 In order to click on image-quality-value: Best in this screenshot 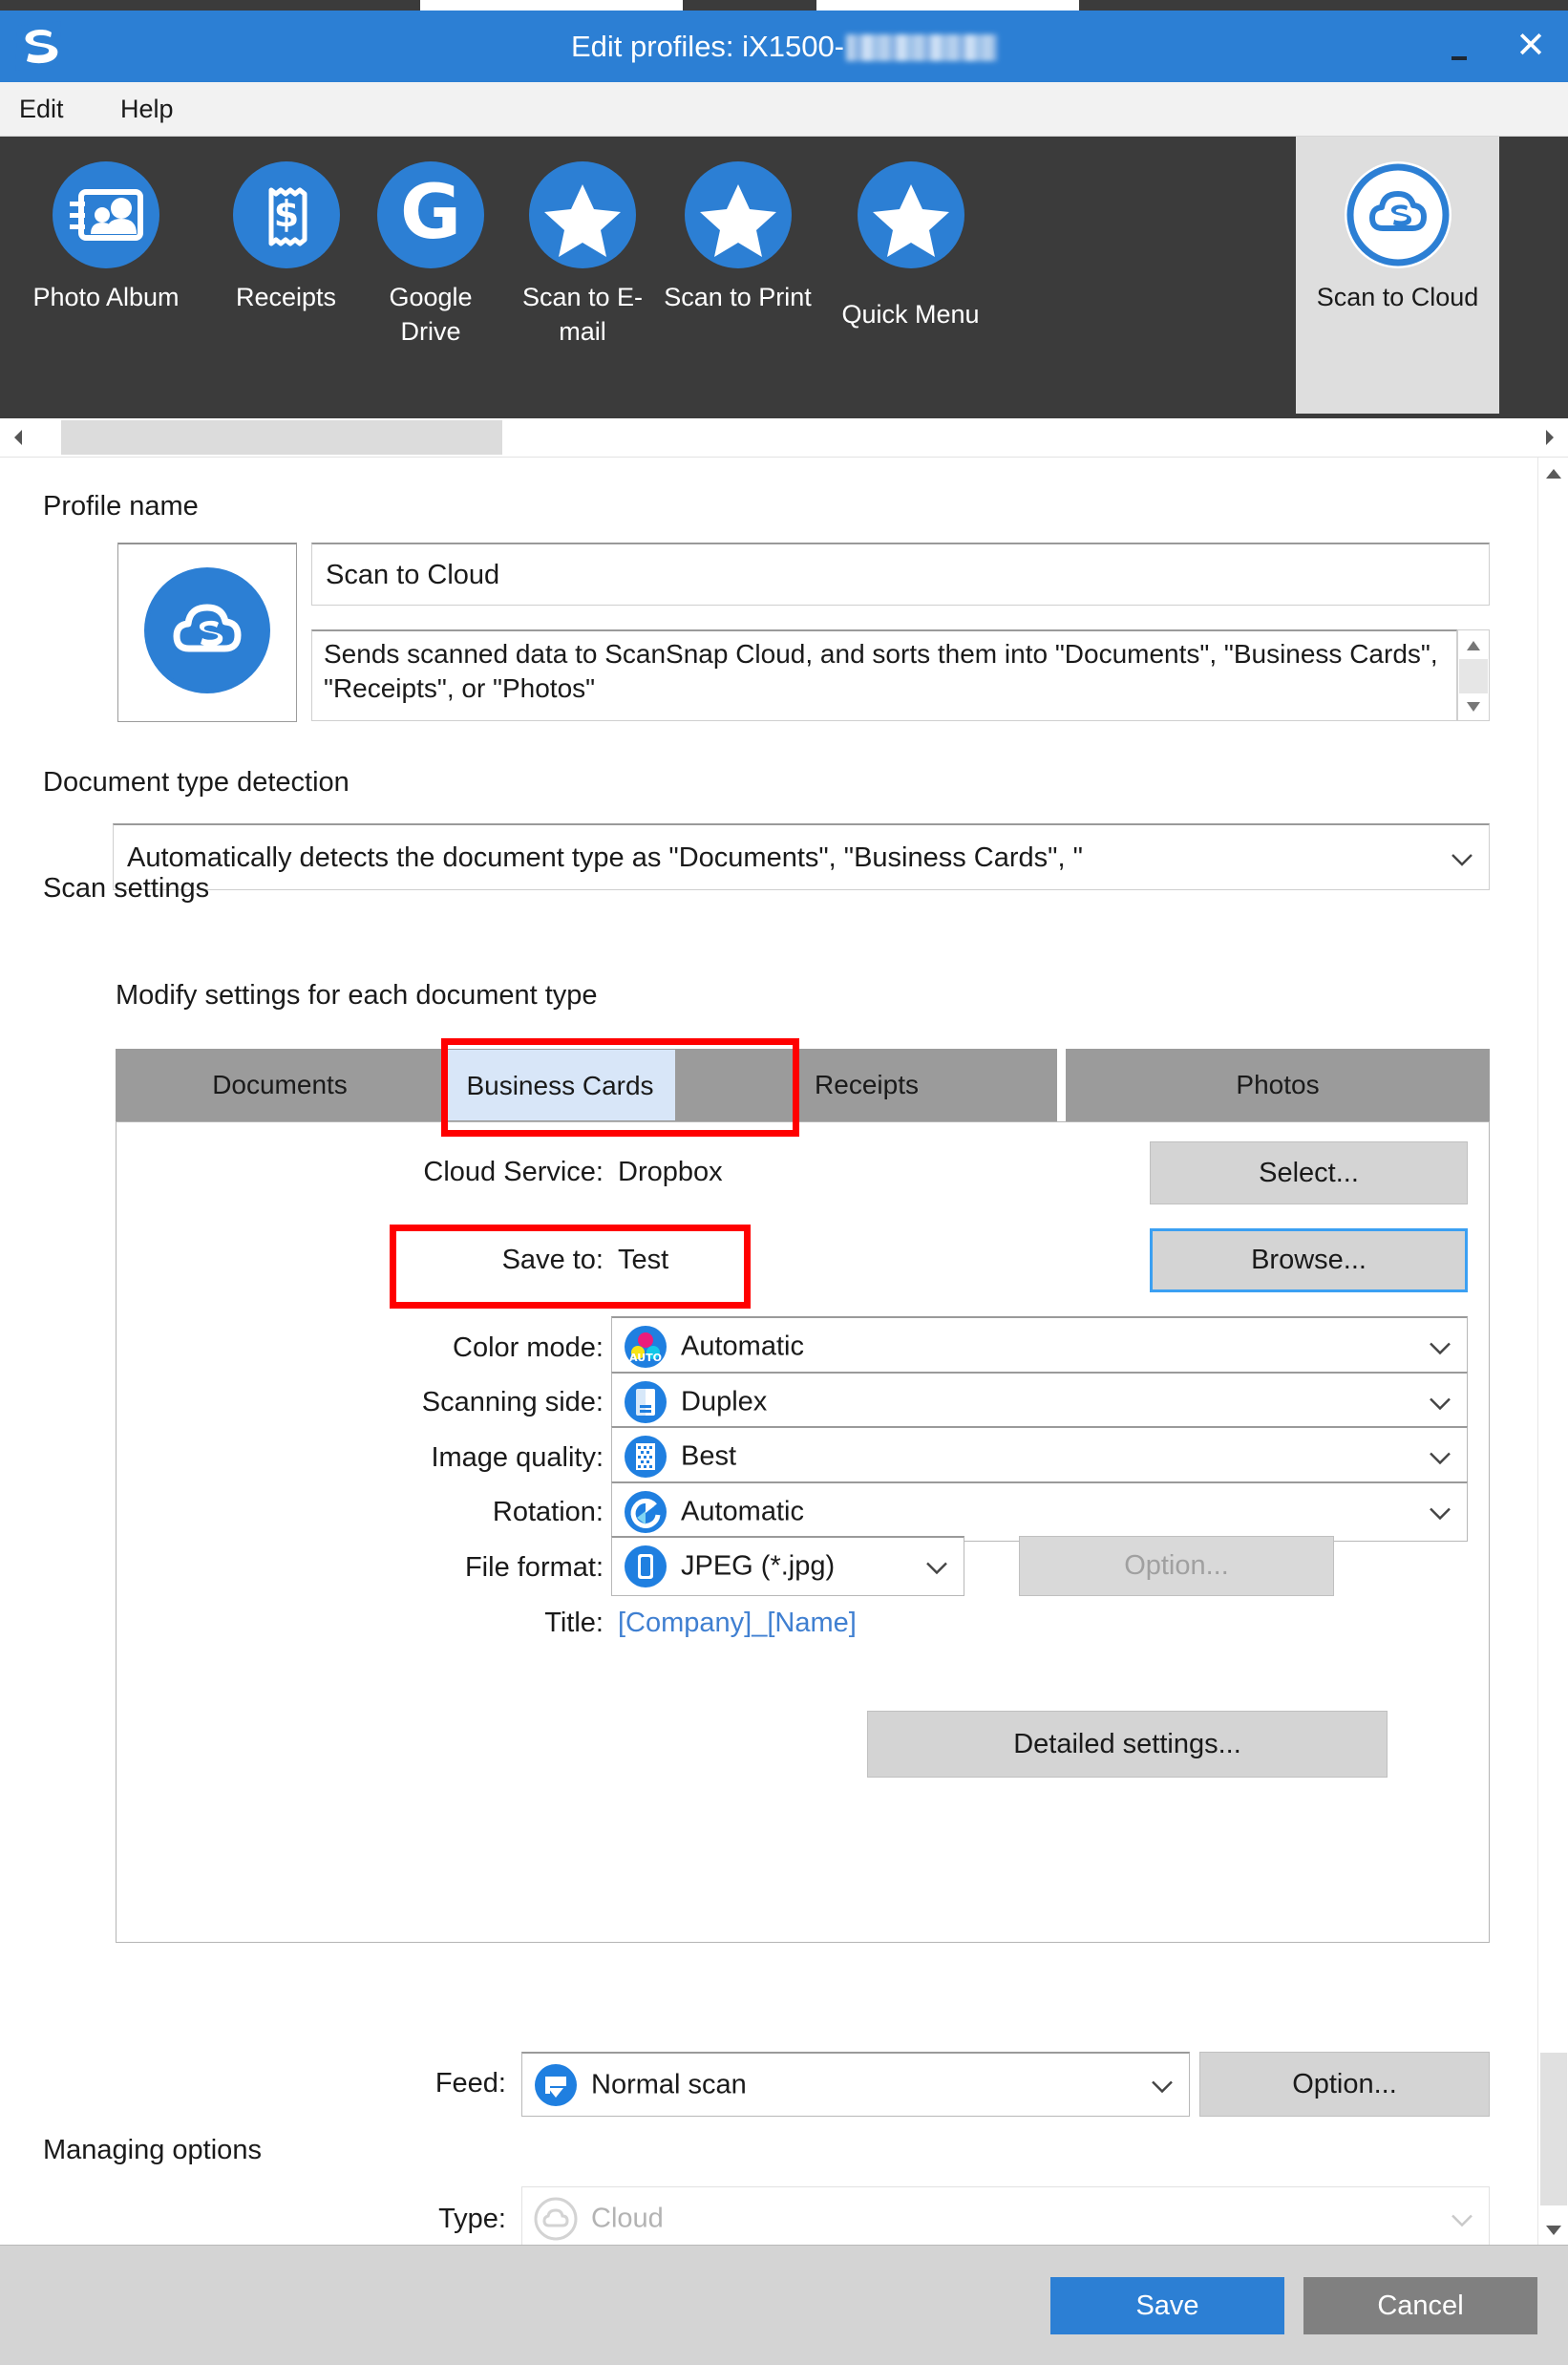, I will do `click(709, 1456)`.